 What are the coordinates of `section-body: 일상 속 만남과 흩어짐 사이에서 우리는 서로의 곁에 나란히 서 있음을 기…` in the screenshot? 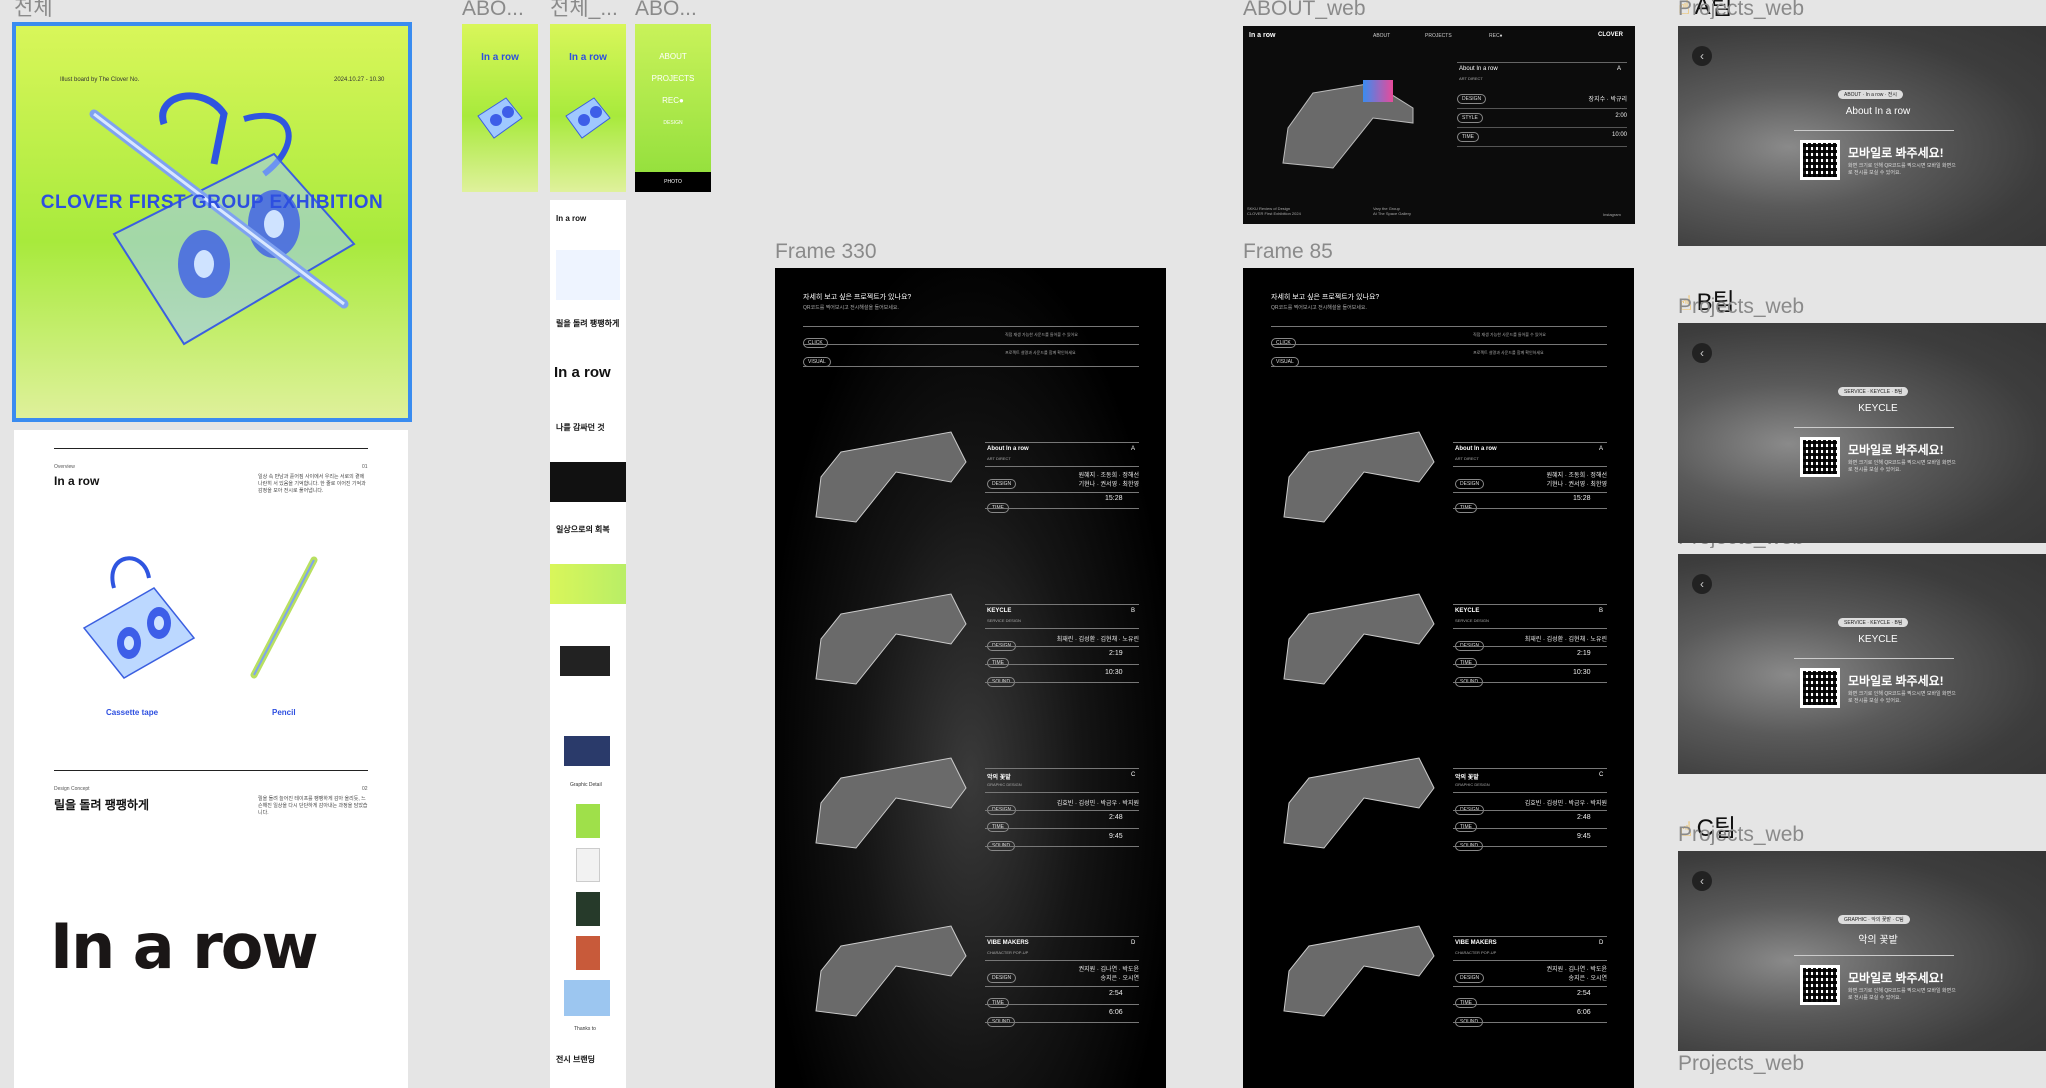 It's located at (312, 484).